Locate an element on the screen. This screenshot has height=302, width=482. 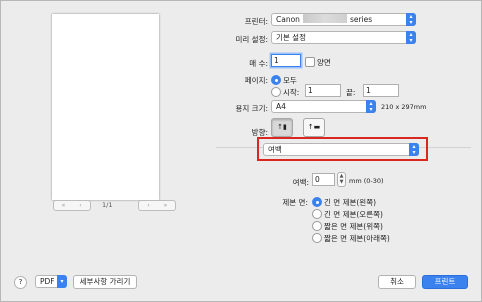
presets-value: 기본 설정 is located at coordinates (291, 37).